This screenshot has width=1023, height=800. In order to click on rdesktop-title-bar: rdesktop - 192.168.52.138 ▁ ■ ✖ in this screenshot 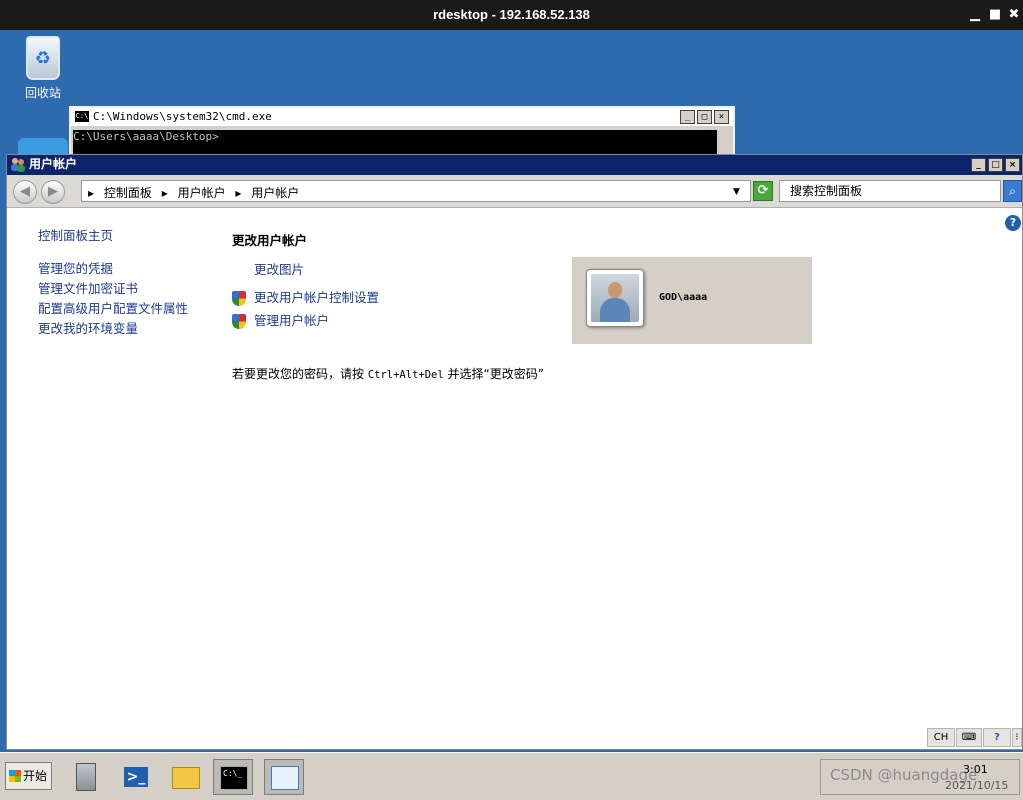, I will do `click(511, 15)`.